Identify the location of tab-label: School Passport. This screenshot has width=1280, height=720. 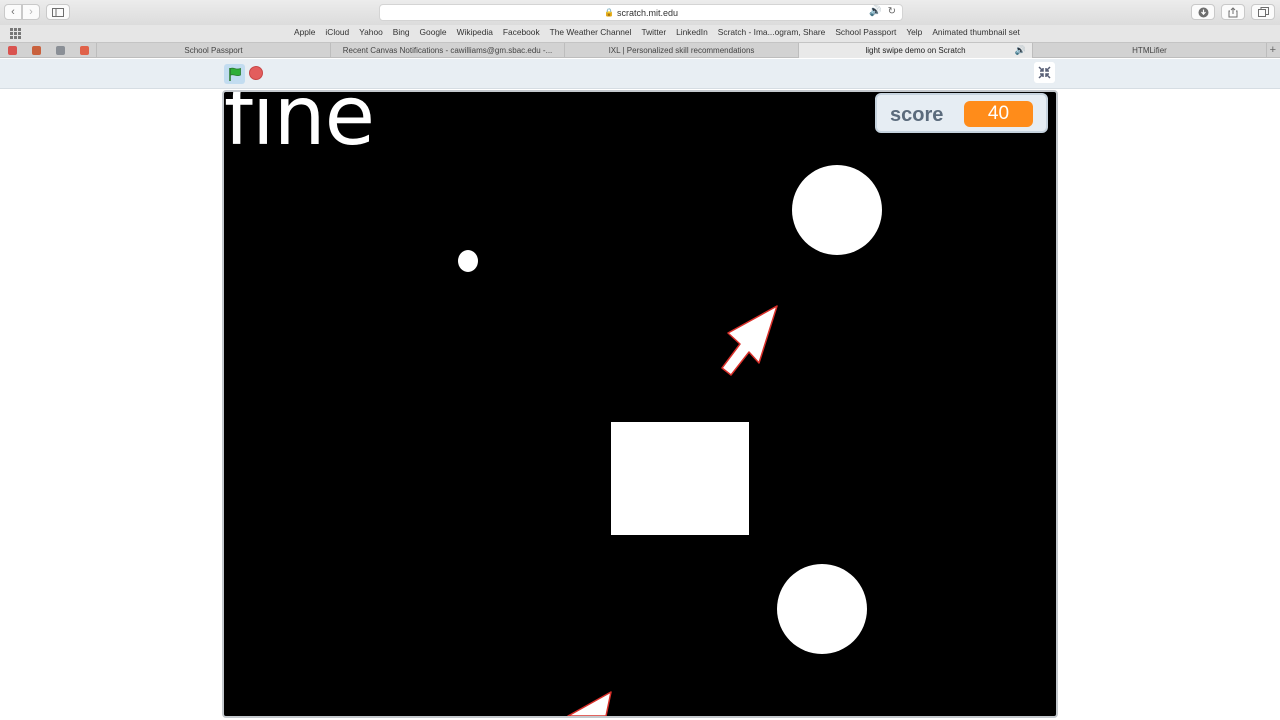
(213, 50).